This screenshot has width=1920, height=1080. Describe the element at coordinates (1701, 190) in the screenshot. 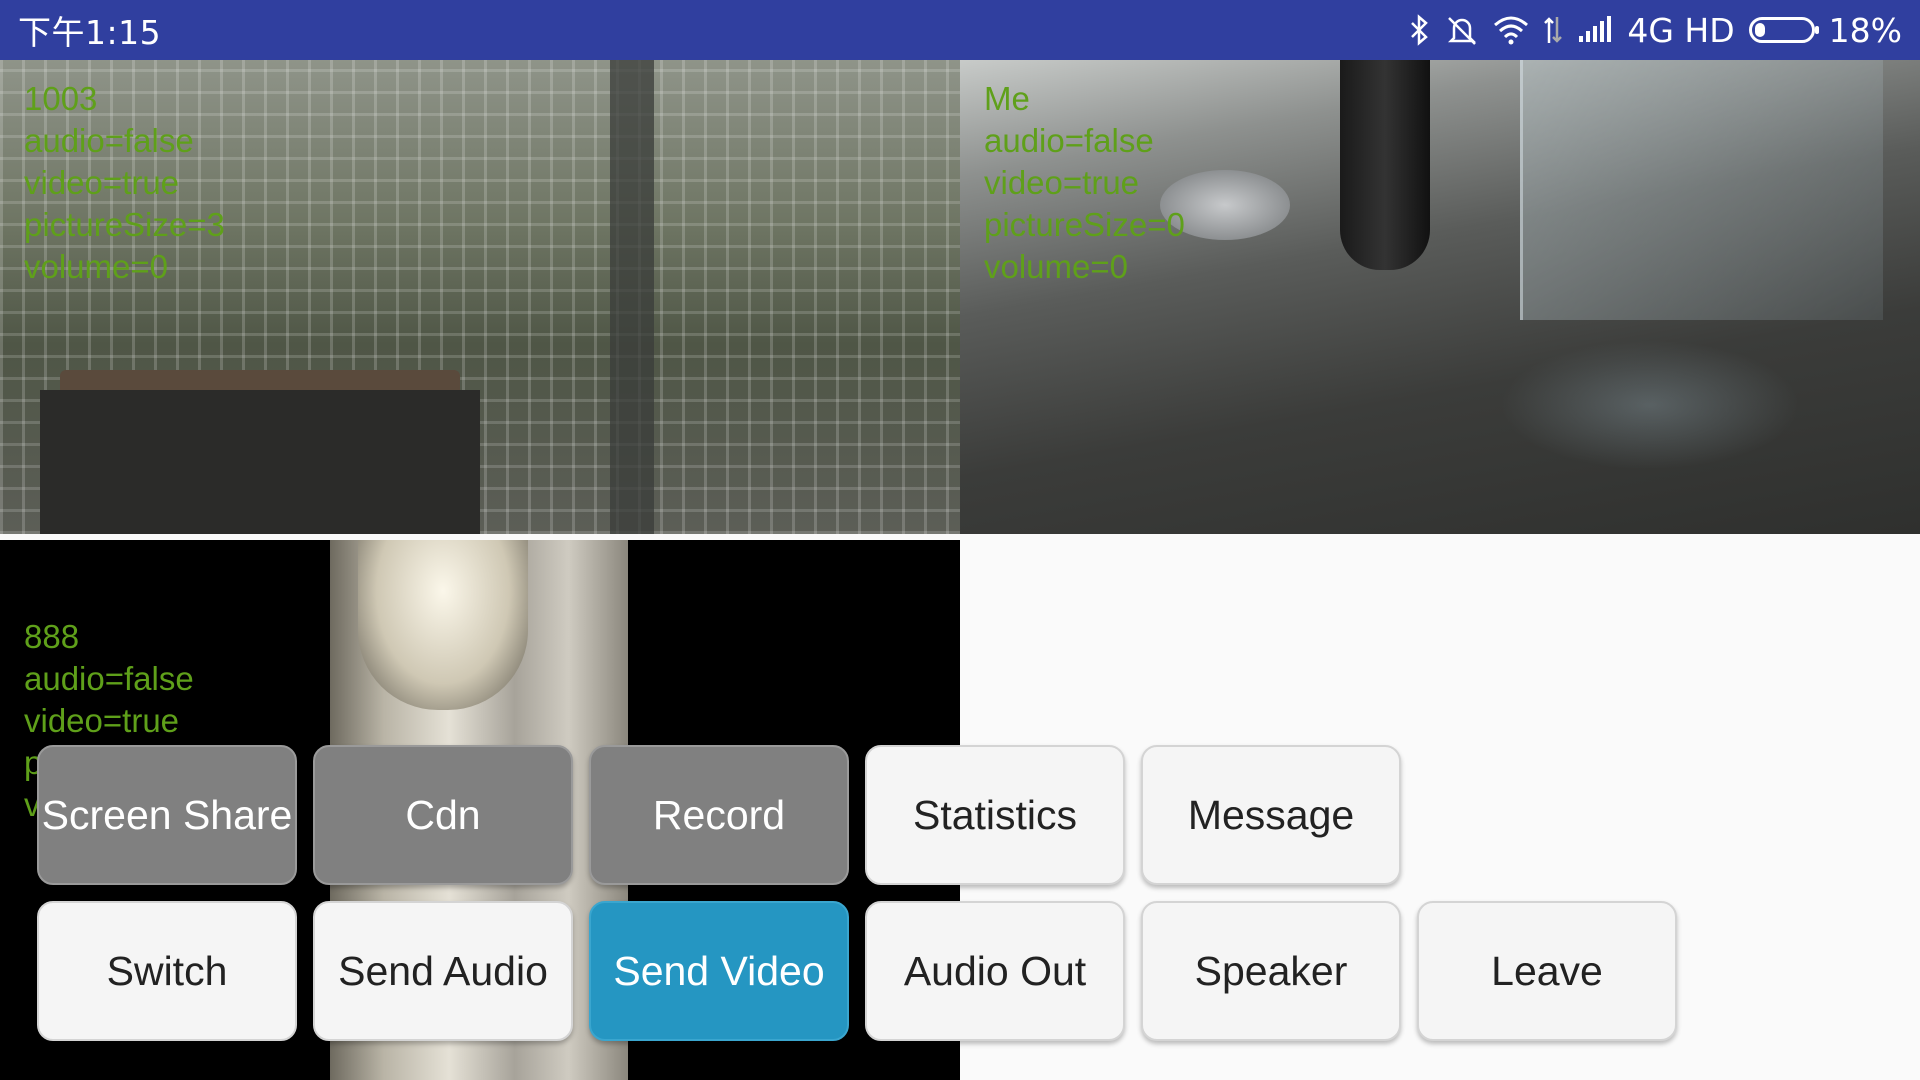

I see `video-content-glass` at that location.